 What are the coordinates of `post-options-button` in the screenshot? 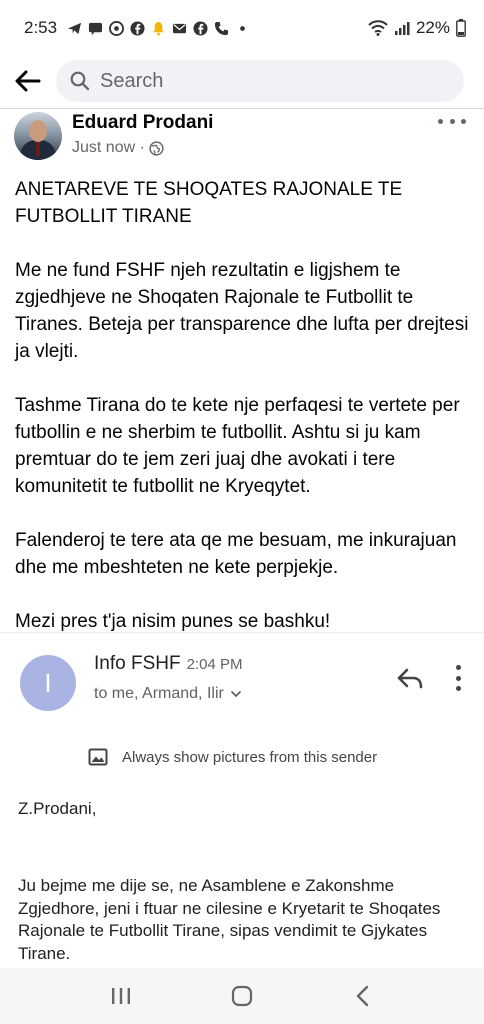 It's located at (452, 121).